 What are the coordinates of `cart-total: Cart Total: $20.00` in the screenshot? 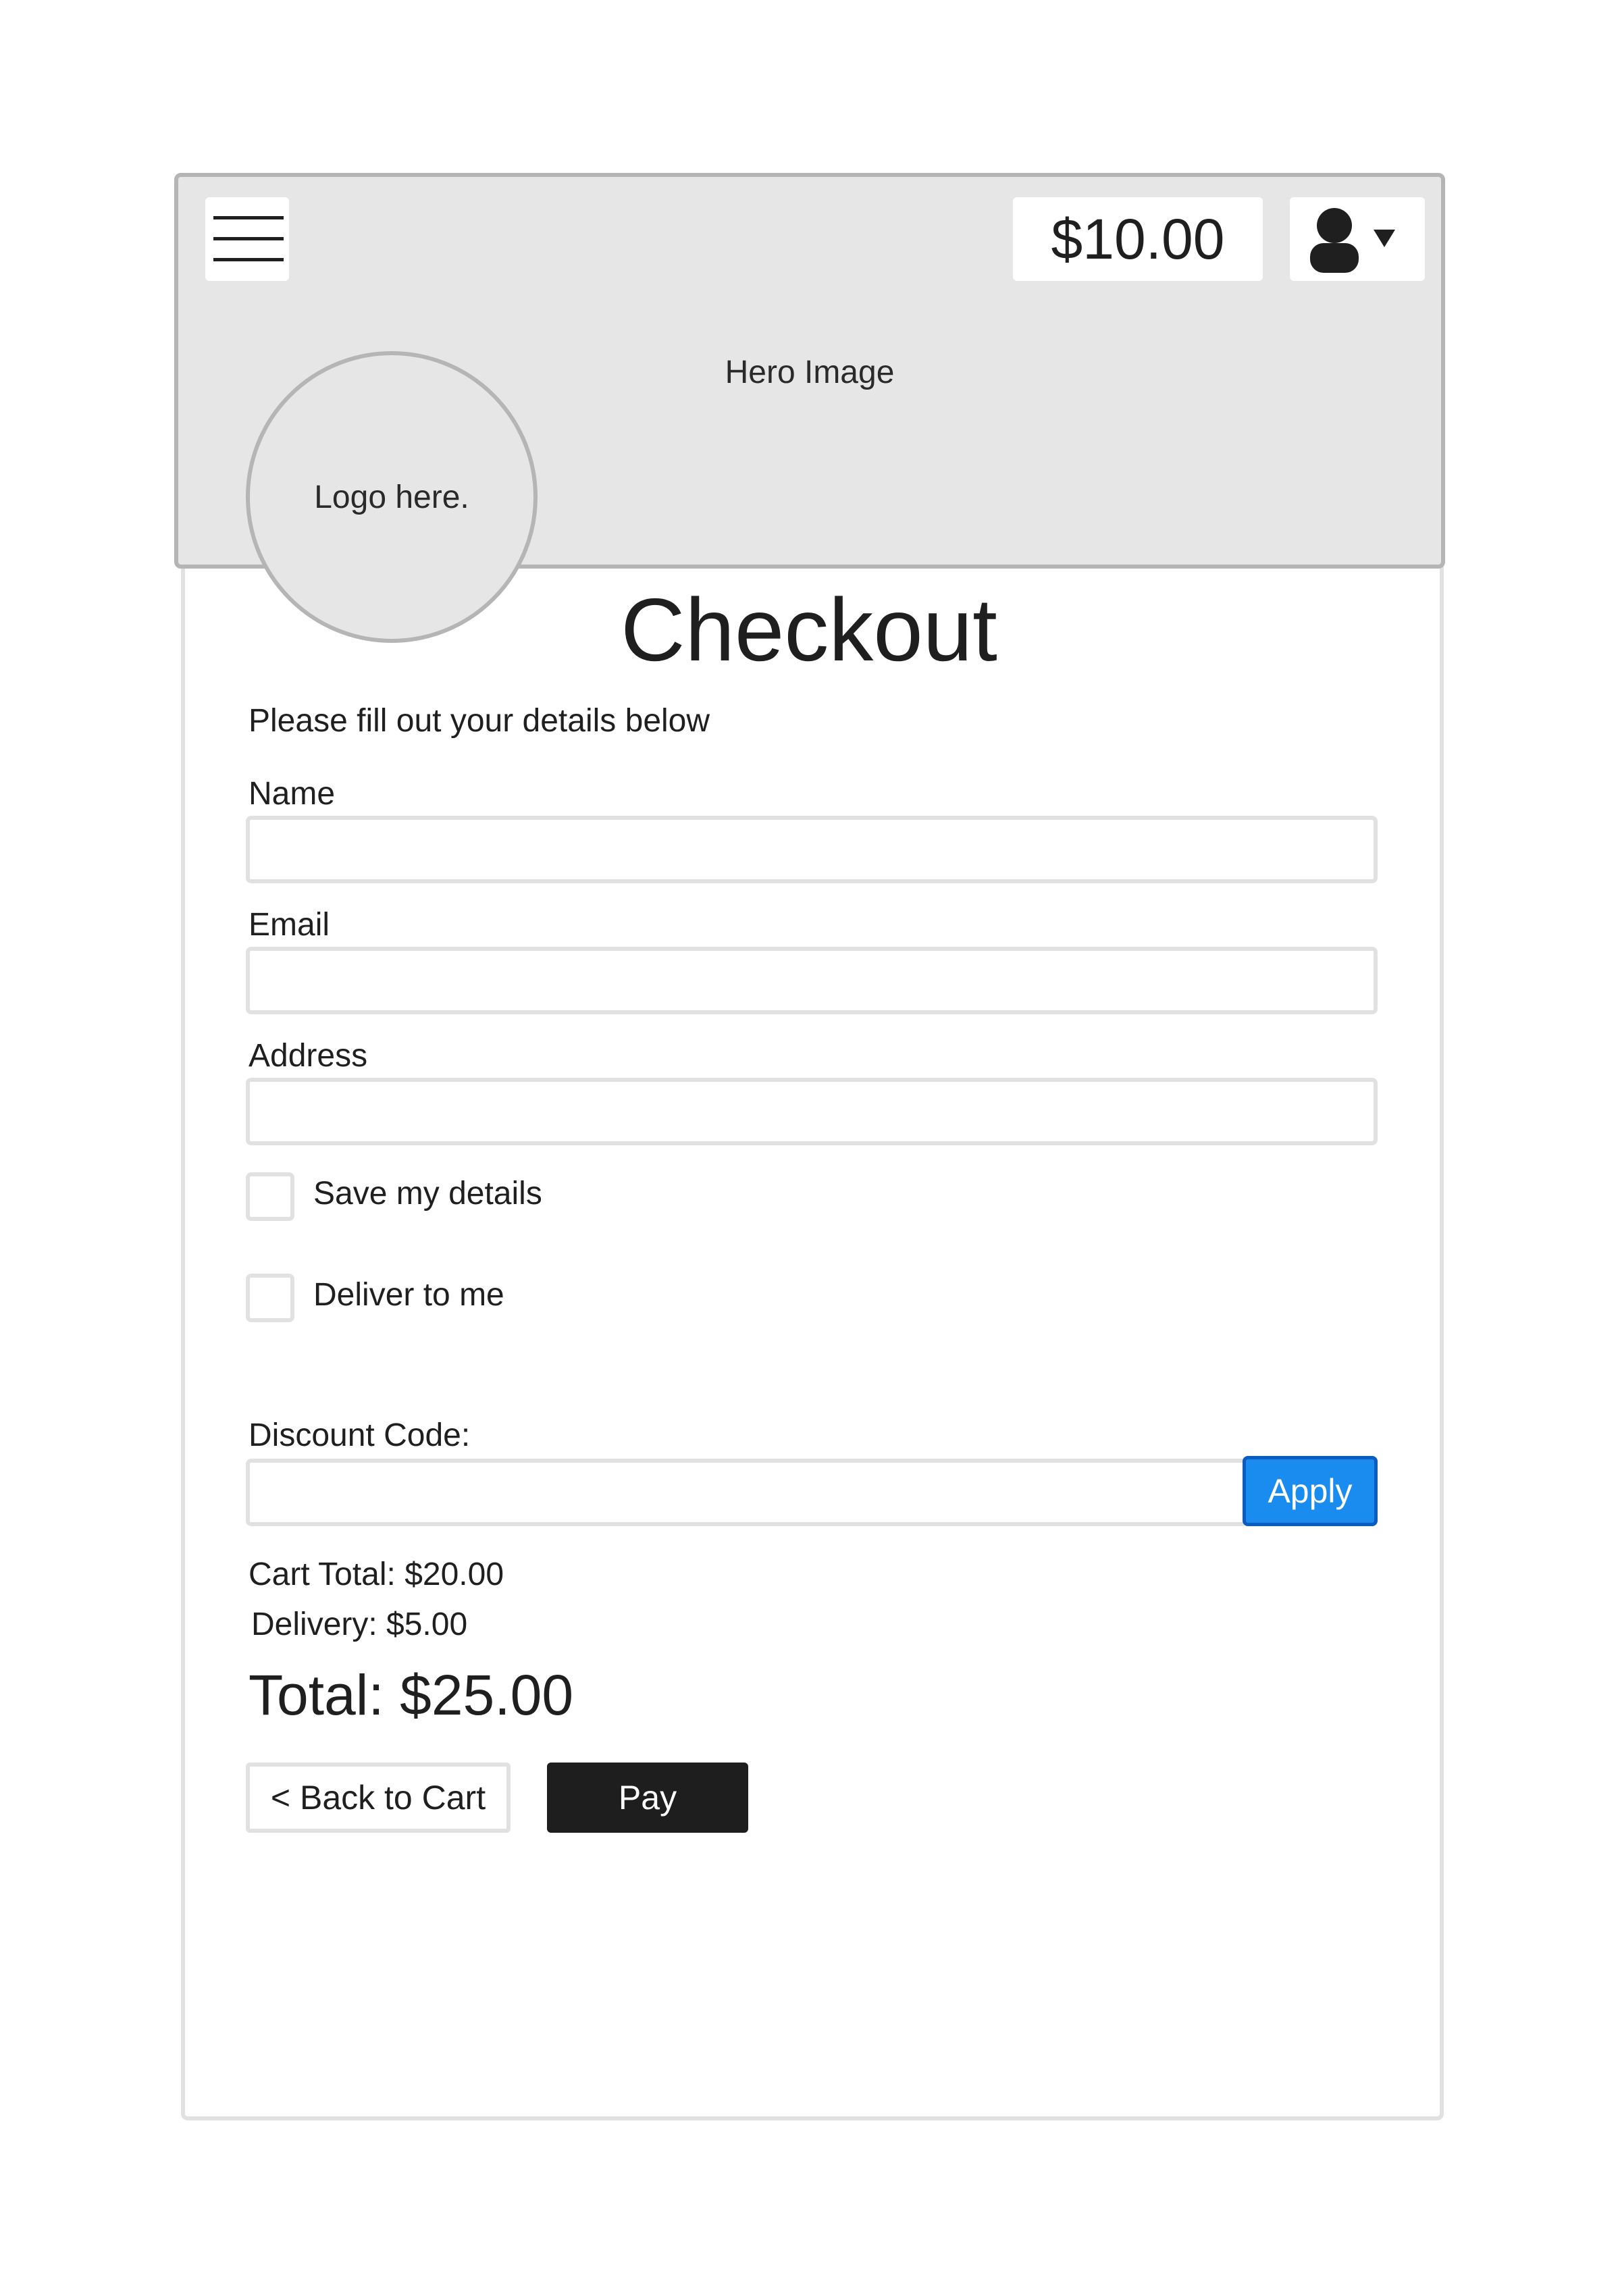 It's located at (376, 1574).